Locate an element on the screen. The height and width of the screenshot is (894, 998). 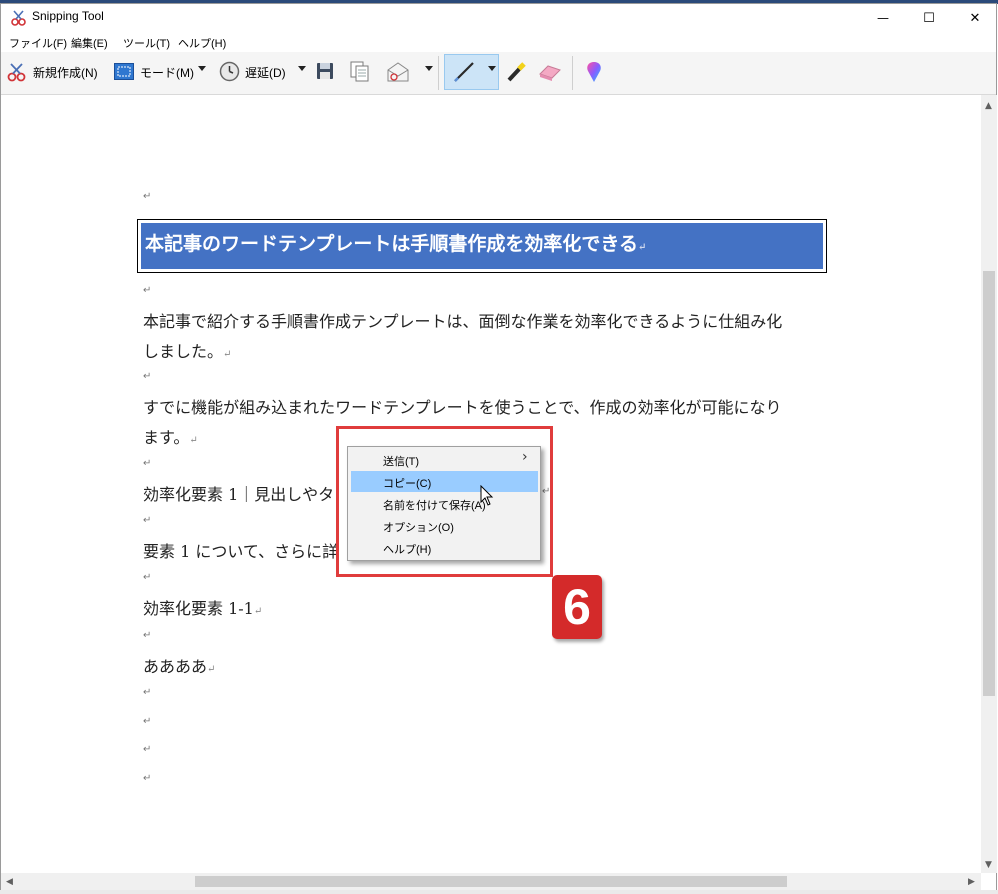
submenu-arrow-icon: › is located at coordinates (525, 457).